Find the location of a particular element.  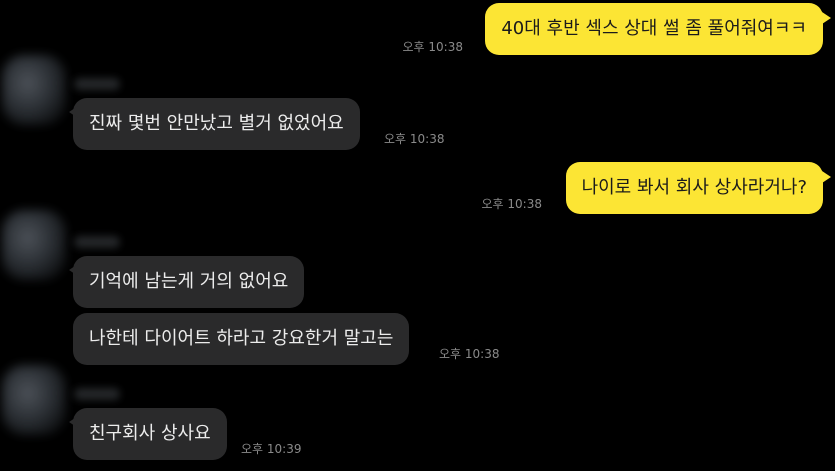

incoming-message-bubble: 나한테 다이어트 하라고 강요한거 말고는 is located at coordinates (241, 339).